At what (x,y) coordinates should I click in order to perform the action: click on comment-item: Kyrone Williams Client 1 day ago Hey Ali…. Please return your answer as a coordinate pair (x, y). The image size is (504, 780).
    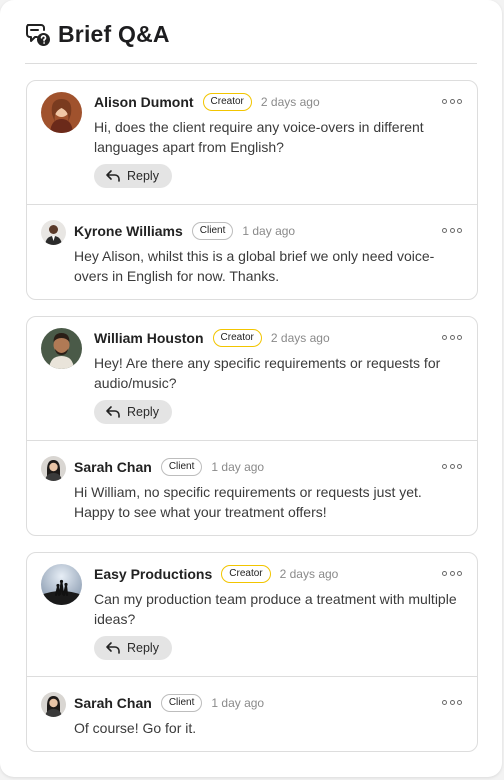
    Looking at the image, I should click on (252, 251).